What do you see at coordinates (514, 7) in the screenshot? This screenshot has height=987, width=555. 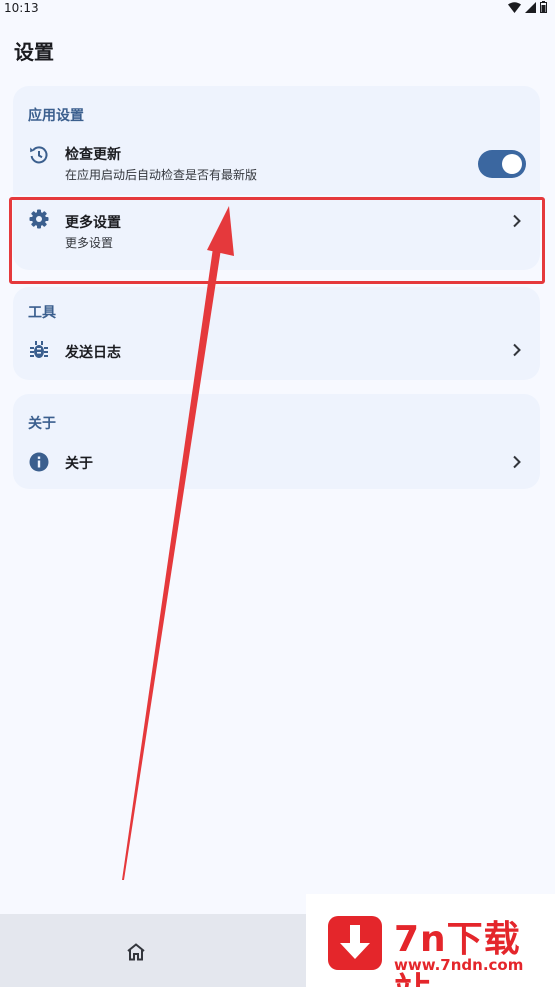 I see `wifi-icon` at bounding box center [514, 7].